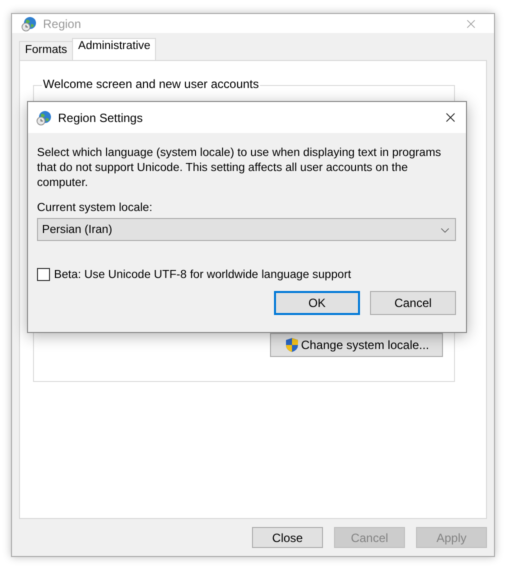 The image size is (506, 568). Describe the element at coordinates (203, 274) in the screenshot. I see `checkbox-label: Beta: Use Unicode UTF-8 for worldwide language support` at that location.